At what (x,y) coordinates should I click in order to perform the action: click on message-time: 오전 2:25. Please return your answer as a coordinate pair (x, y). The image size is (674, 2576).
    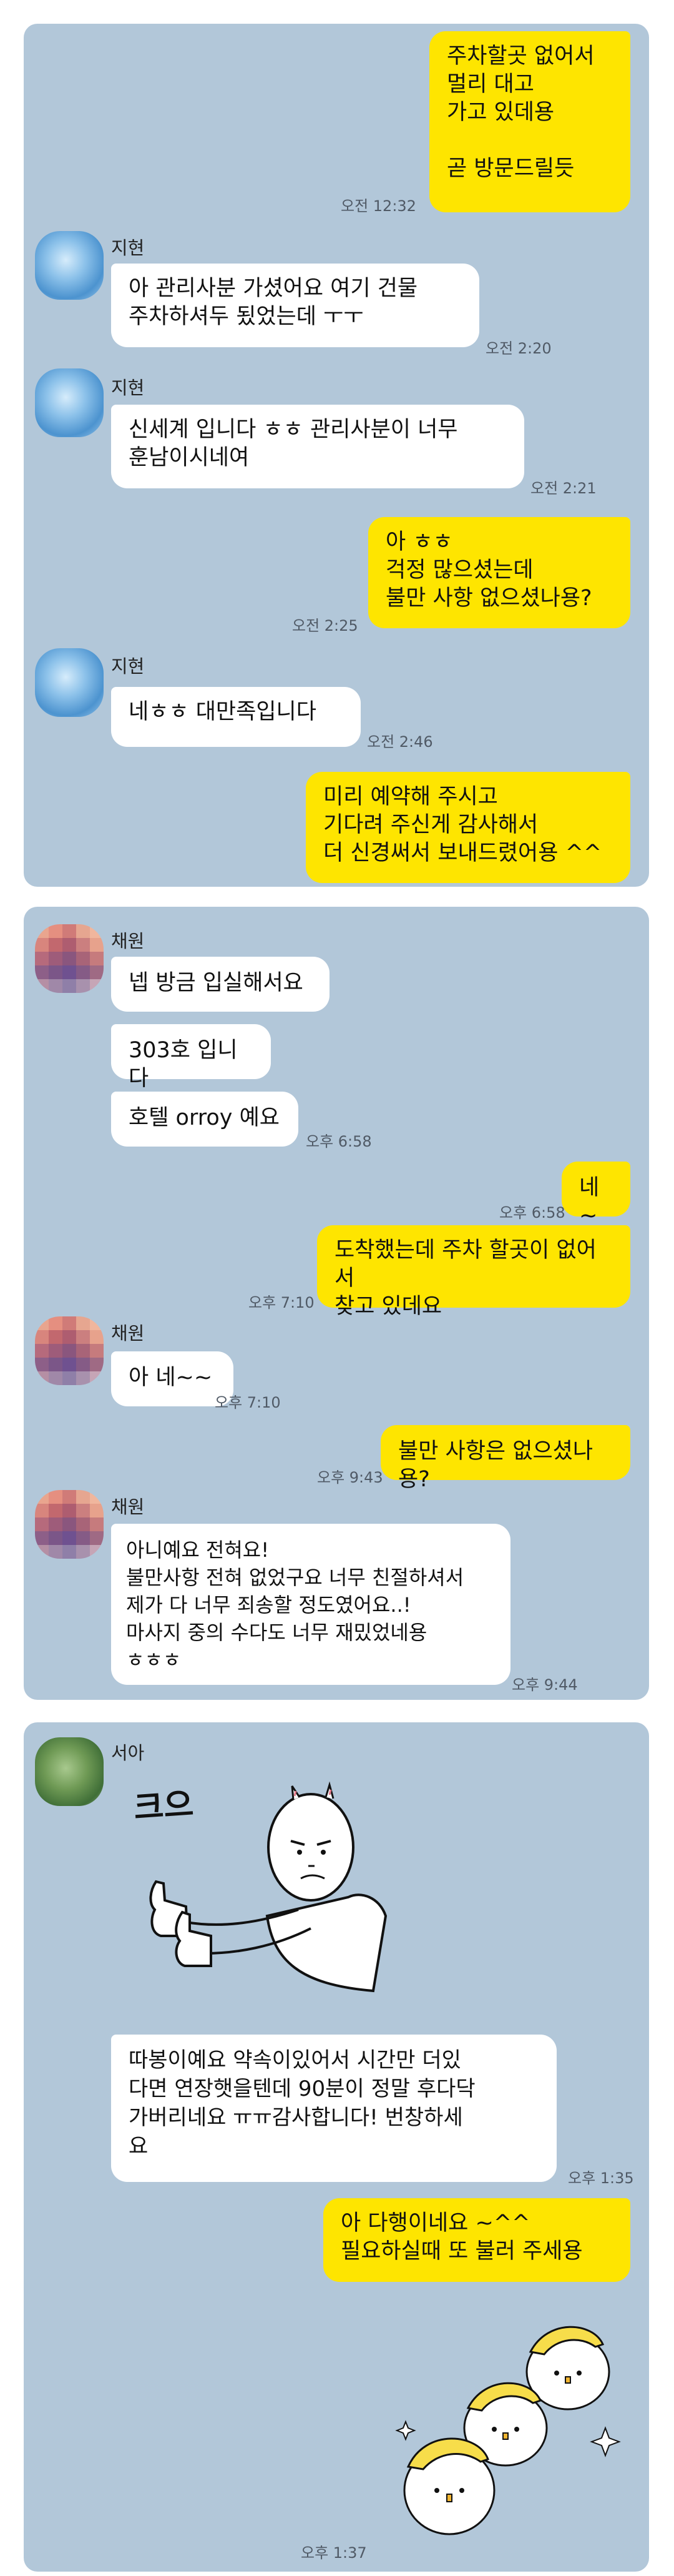
    Looking at the image, I should click on (325, 626).